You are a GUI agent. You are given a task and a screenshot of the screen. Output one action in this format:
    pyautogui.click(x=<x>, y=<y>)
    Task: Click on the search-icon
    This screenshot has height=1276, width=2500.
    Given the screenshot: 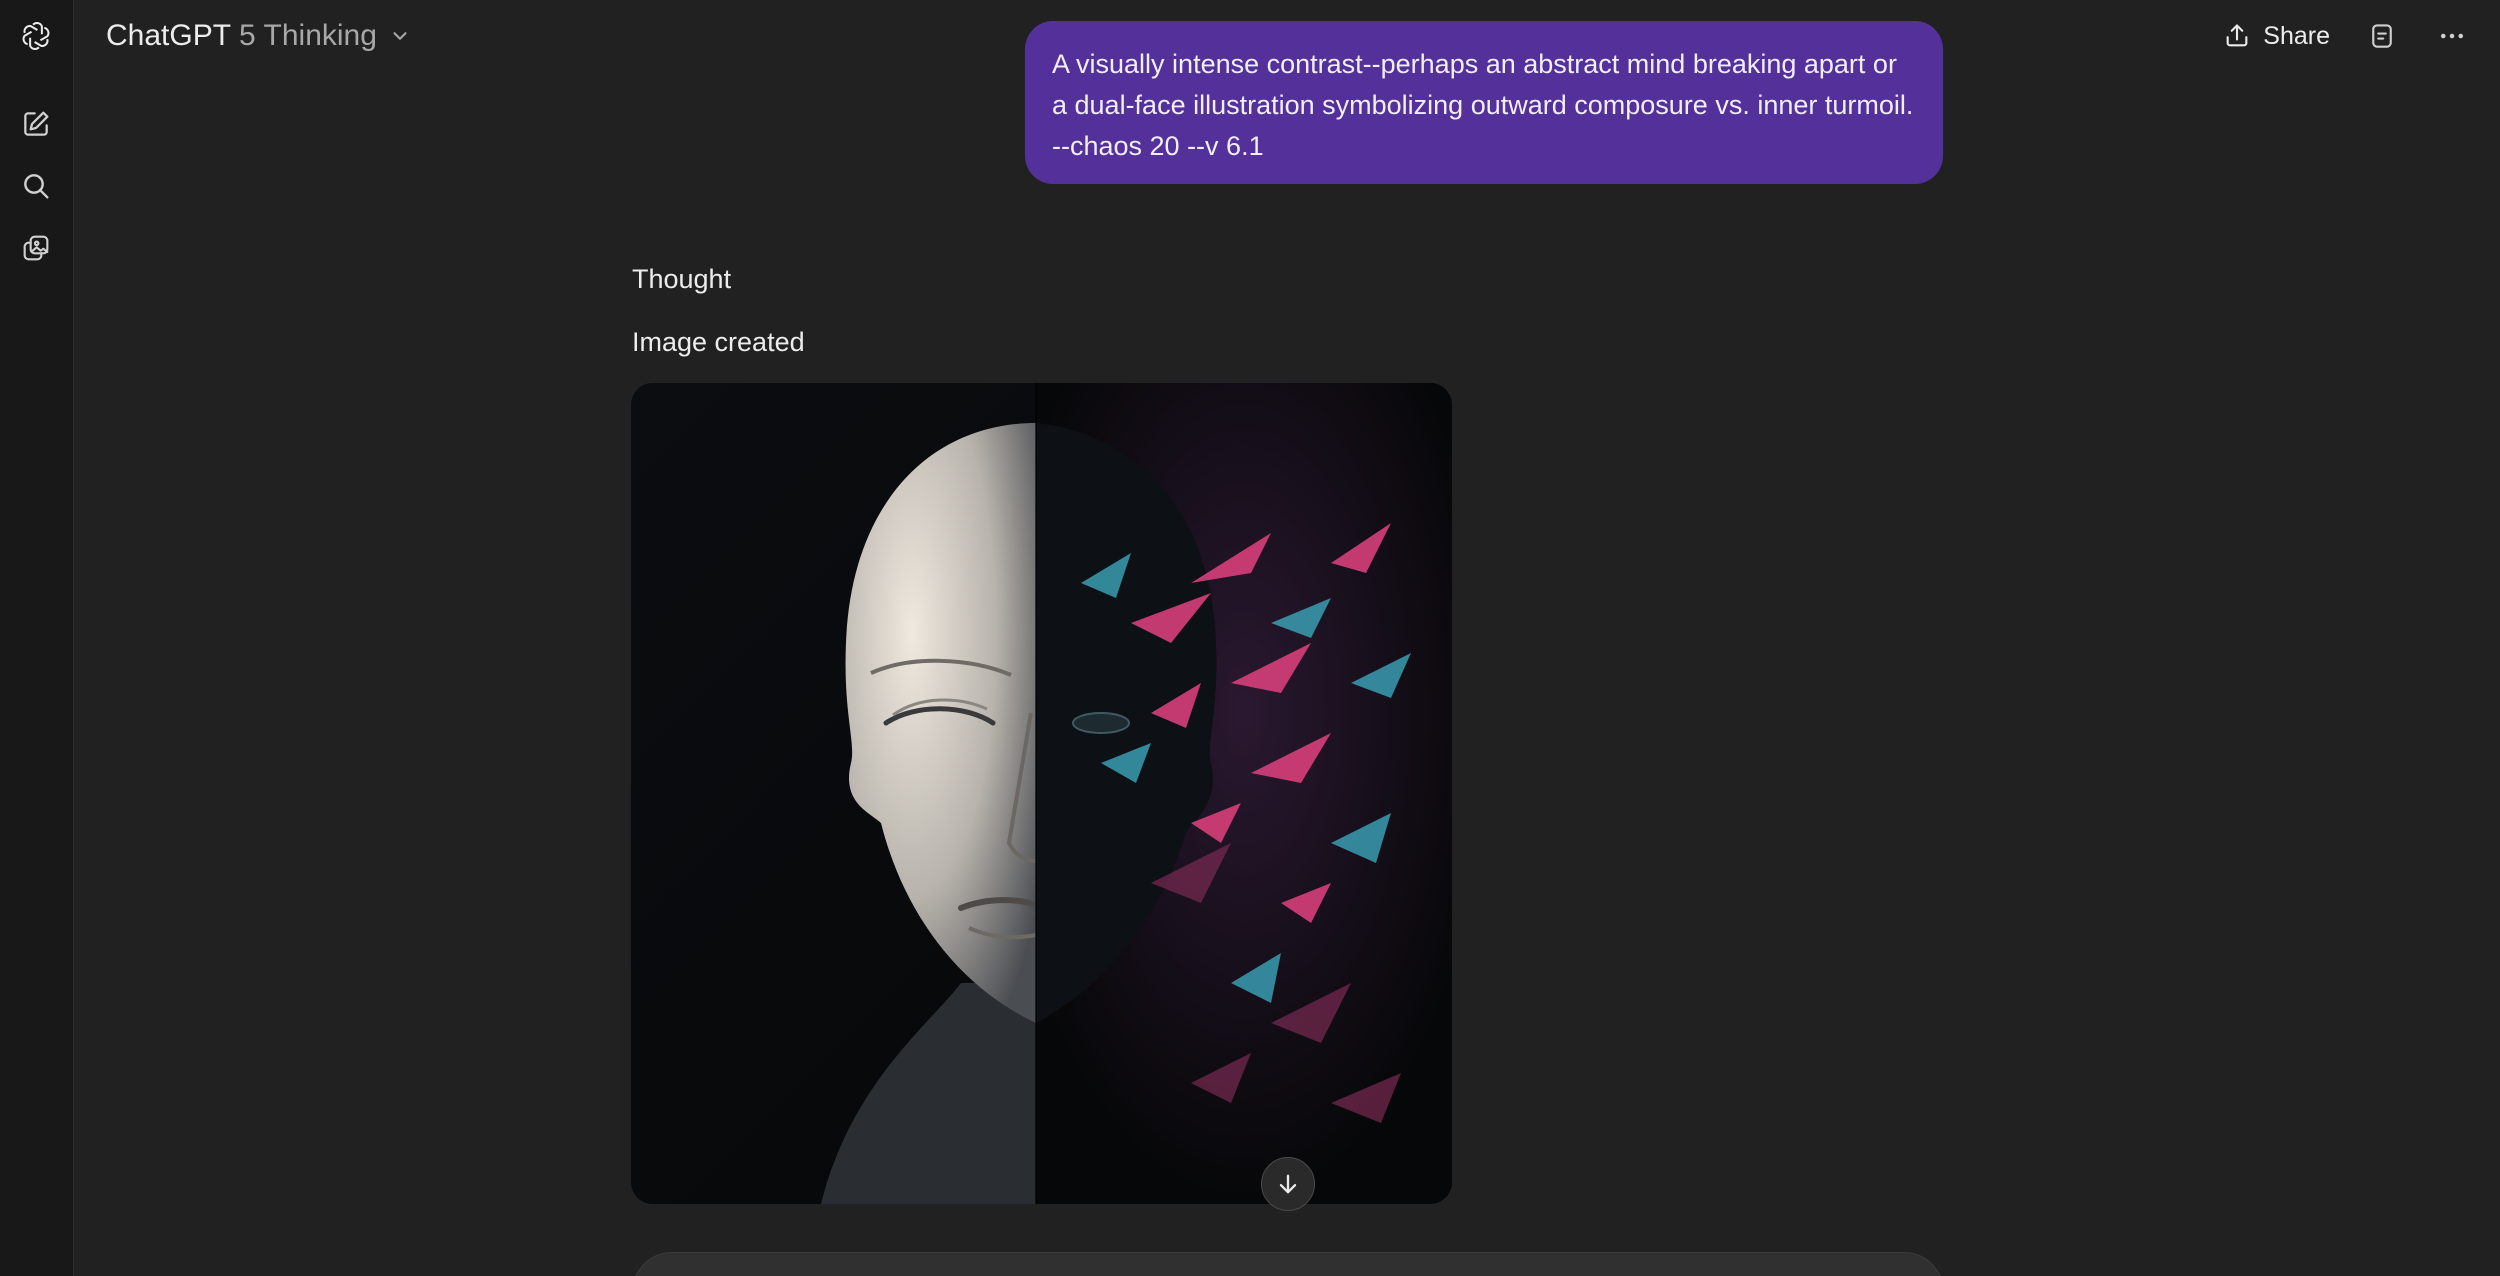 What is the action you would take?
    pyautogui.click(x=36, y=186)
    